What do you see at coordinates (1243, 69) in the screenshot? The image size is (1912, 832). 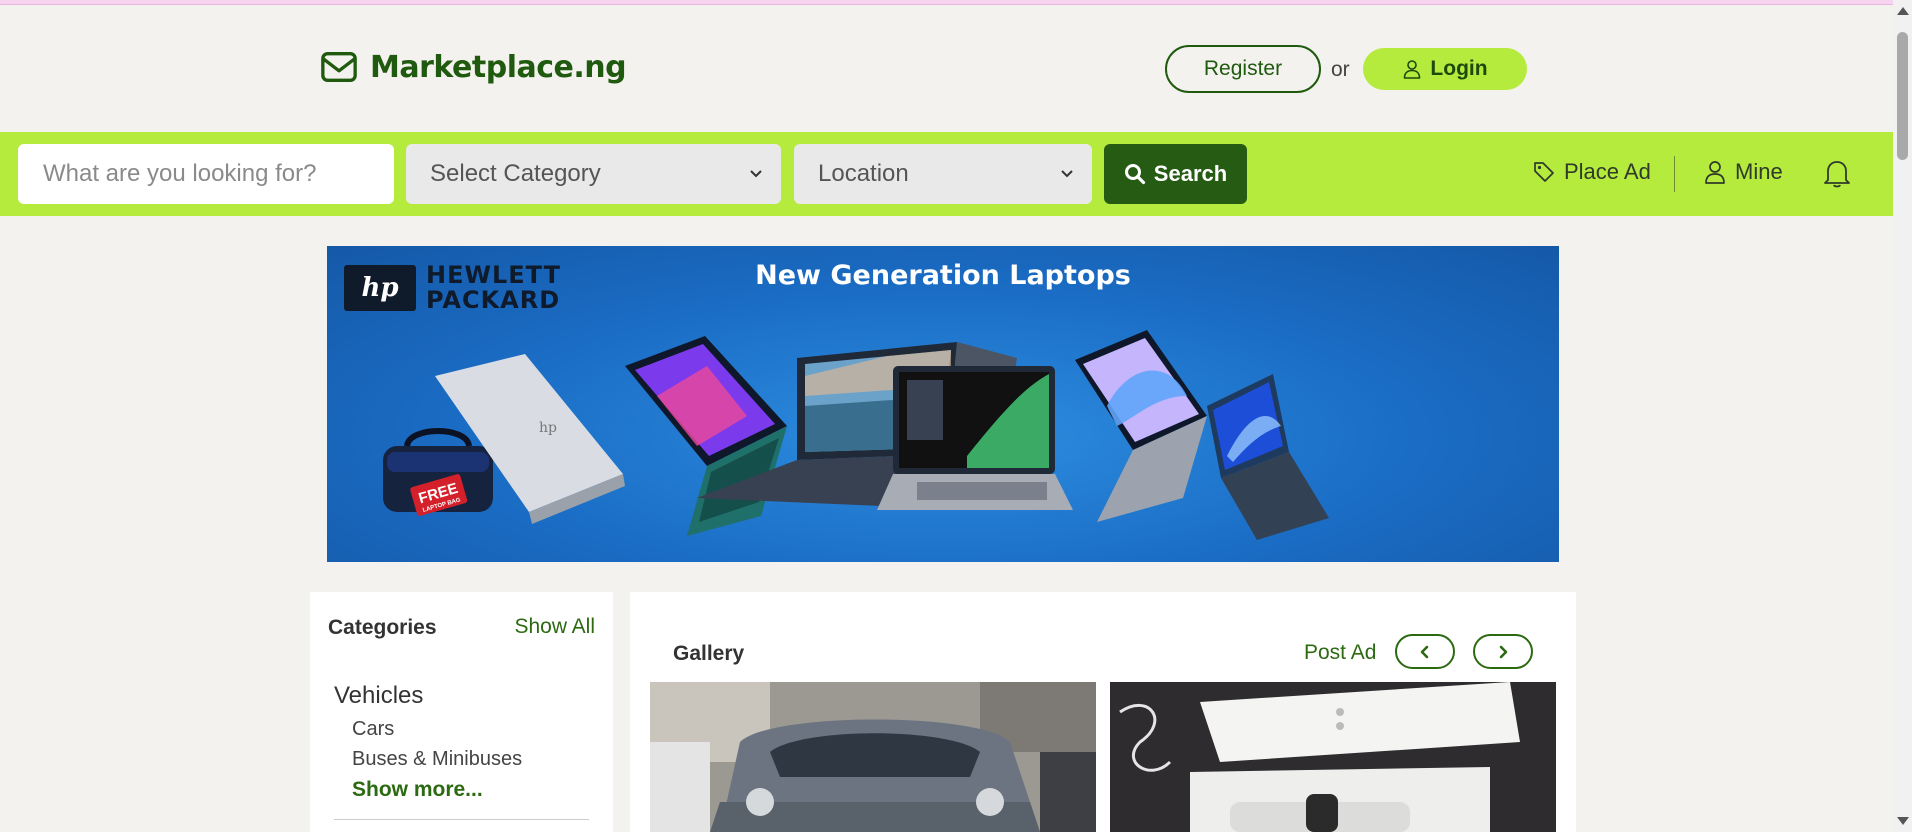 I see `register-button: Register` at bounding box center [1243, 69].